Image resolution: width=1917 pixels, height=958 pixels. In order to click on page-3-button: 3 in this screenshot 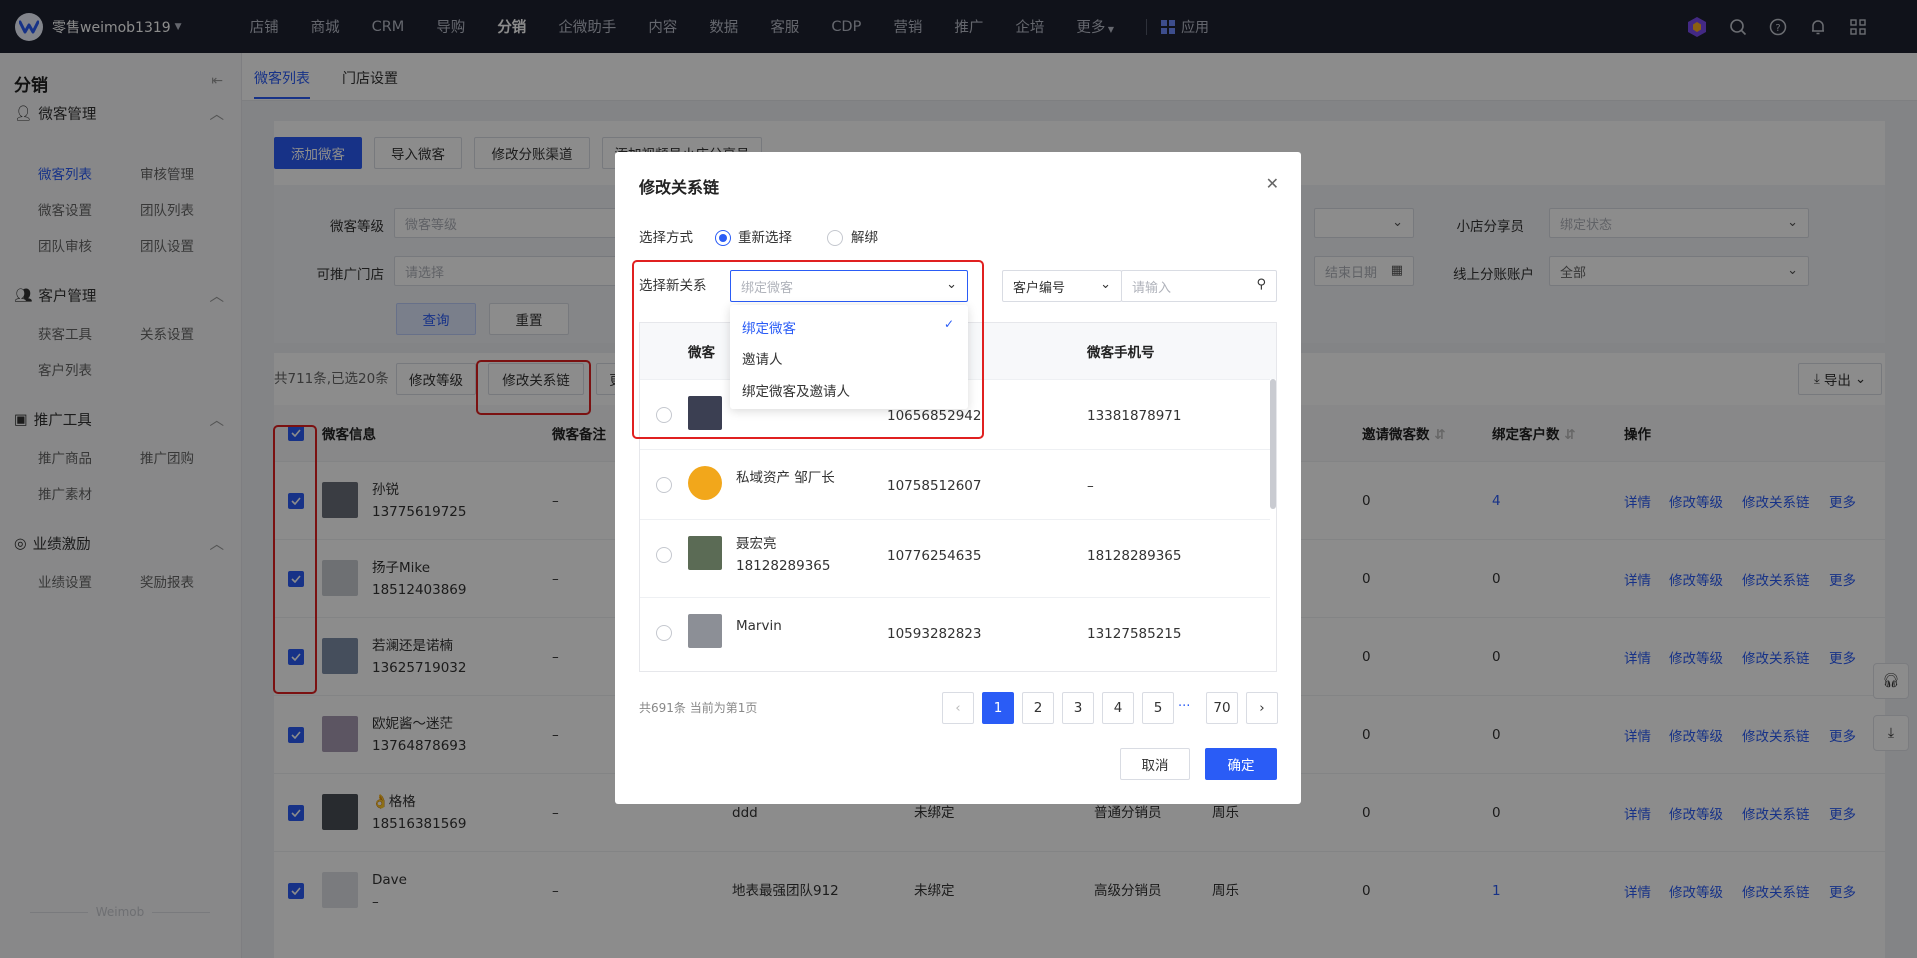, I will do `click(1078, 708)`.